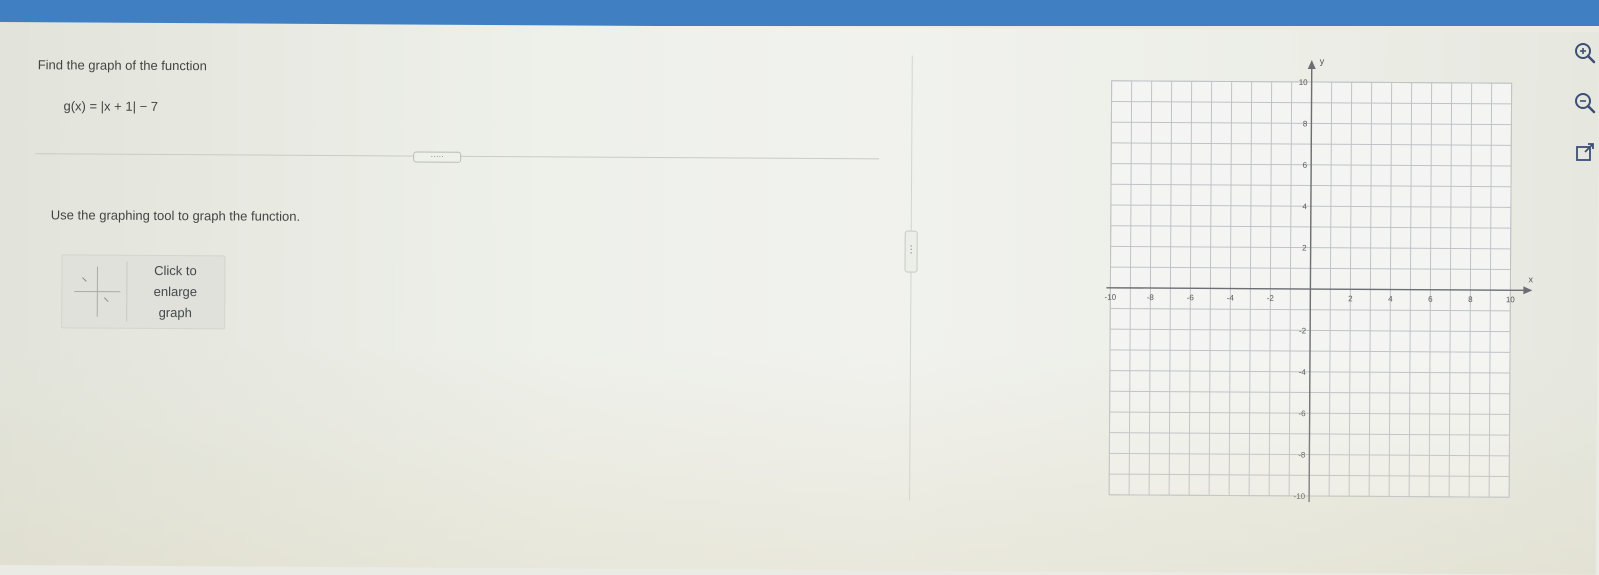 The image size is (1599, 575). I want to click on x-tick-label: -10, so click(1111, 297).